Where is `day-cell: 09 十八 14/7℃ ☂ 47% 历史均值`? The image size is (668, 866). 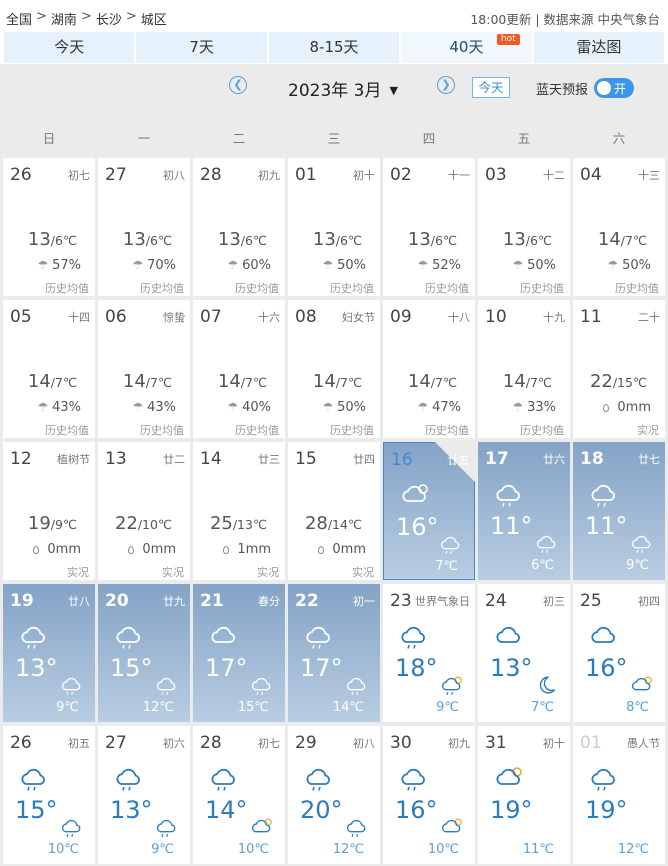 day-cell: 09 十八 14/7℃ ☂ 47% 历史均值 is located at coordinates (429, 369).